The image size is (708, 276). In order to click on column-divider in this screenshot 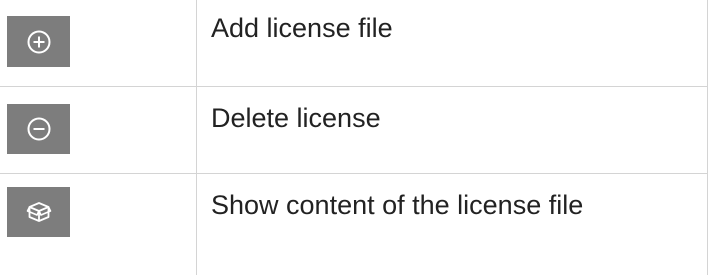, I will do `click(196, 137)`.